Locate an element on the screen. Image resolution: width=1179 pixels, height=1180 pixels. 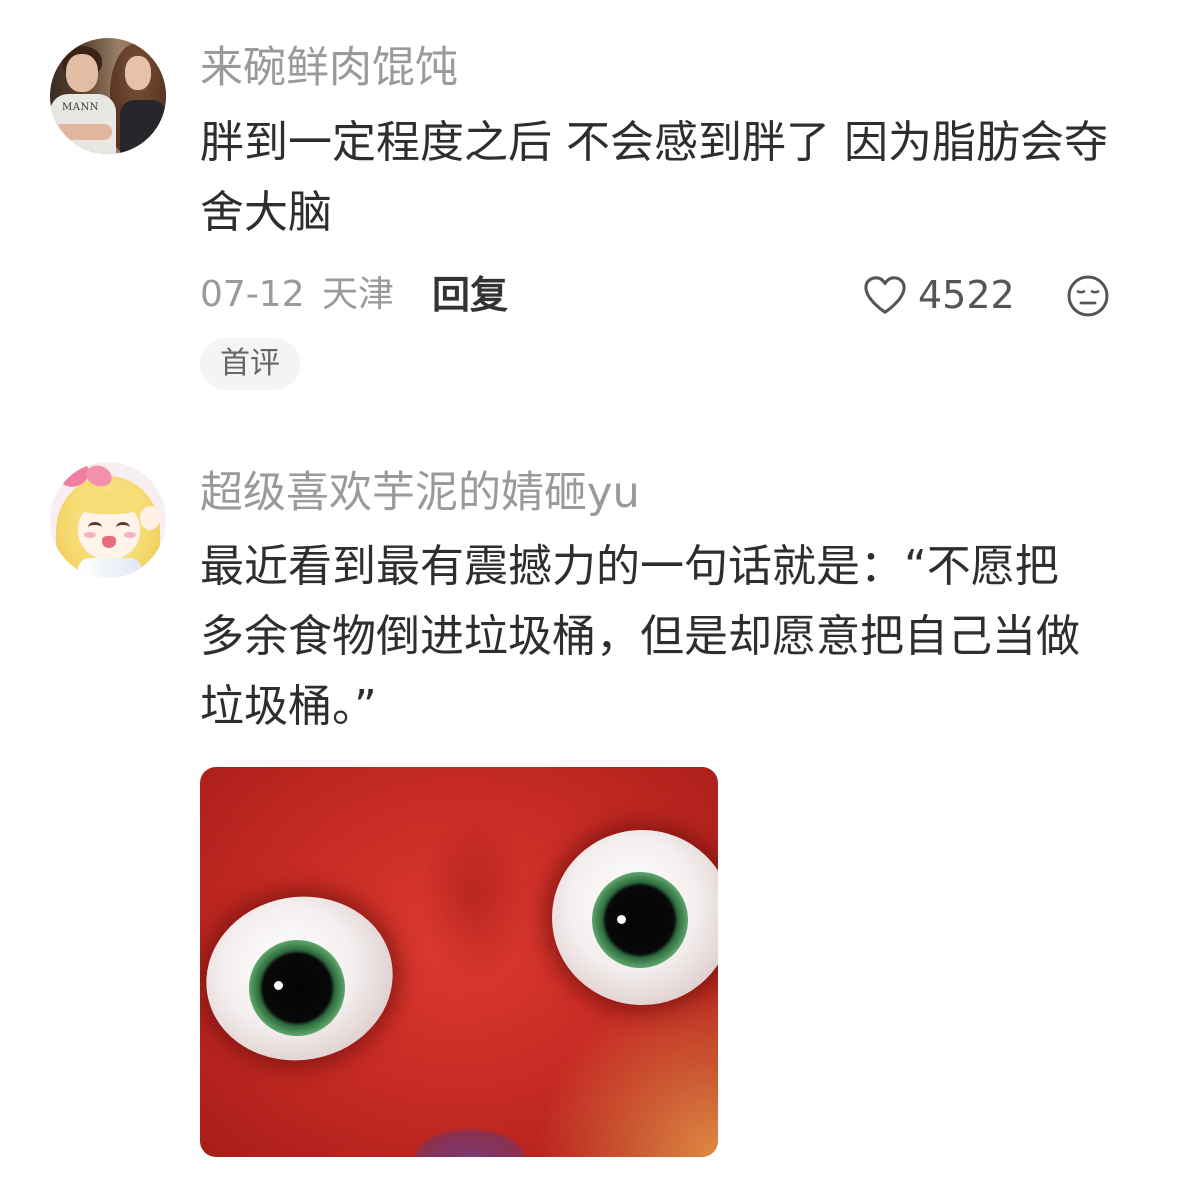
comment-username: 超级喜欢芋泥的婧砸yu is located at coordinates (665, 493).